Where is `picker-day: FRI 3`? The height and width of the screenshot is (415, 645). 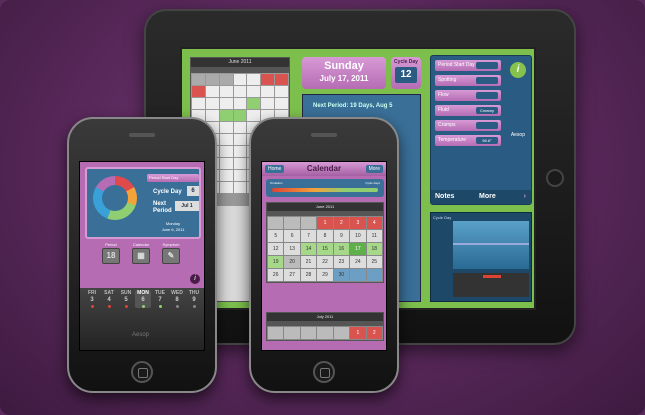 picker-day: FRI 3 is located at coordinates (92, 299).